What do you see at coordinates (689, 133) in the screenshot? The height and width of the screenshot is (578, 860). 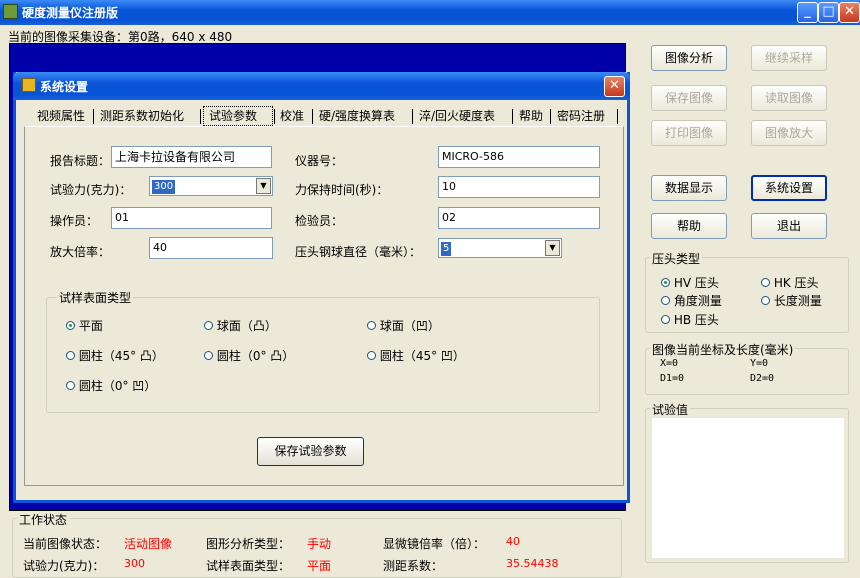 I see `print-image-button: 打印图像` at bounding box center [689, 133].